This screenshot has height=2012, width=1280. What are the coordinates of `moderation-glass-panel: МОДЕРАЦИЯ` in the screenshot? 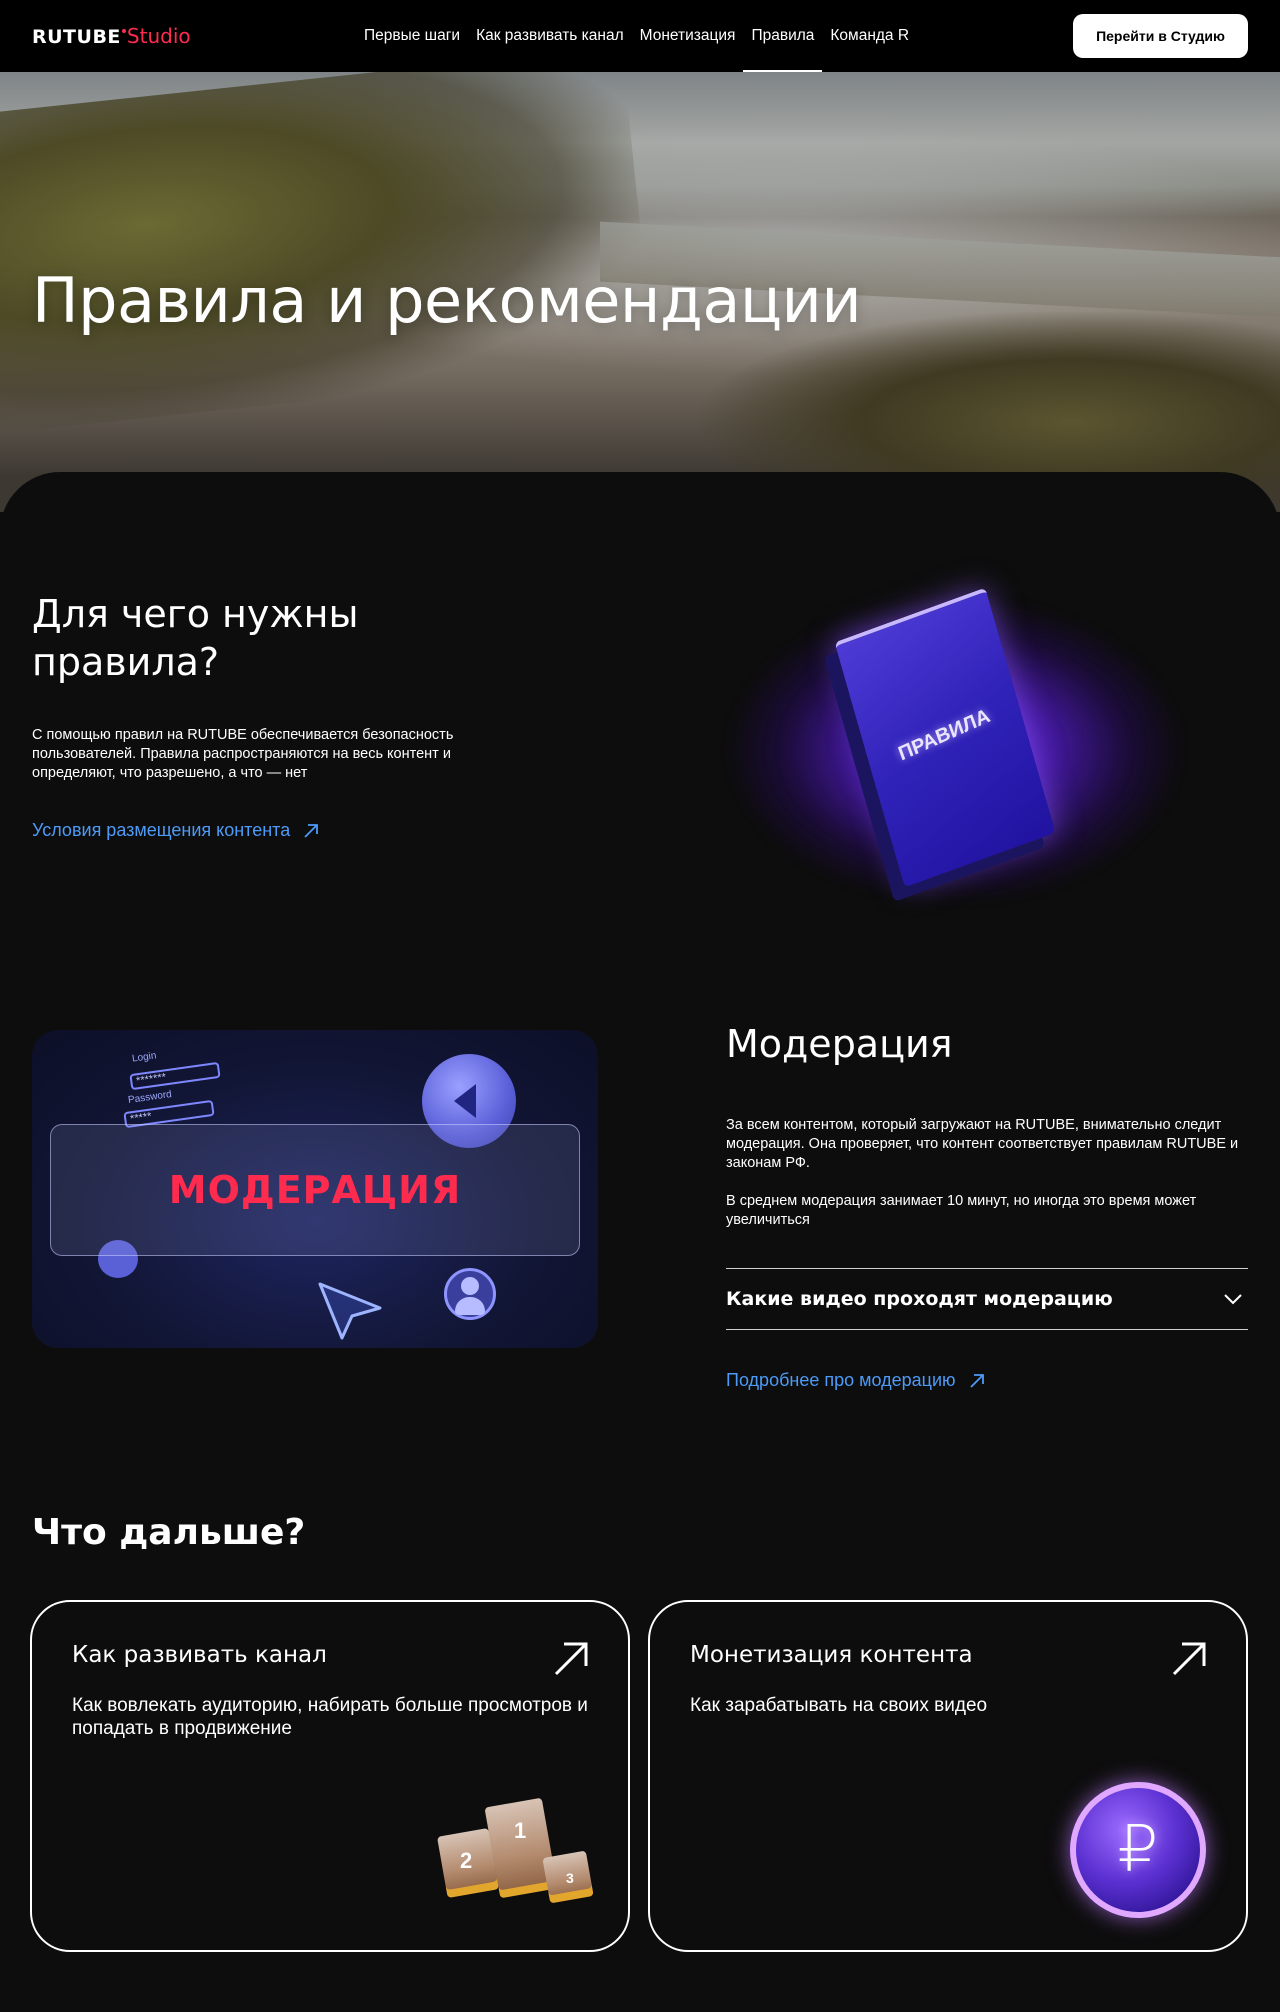 It's located at (315, 1190).